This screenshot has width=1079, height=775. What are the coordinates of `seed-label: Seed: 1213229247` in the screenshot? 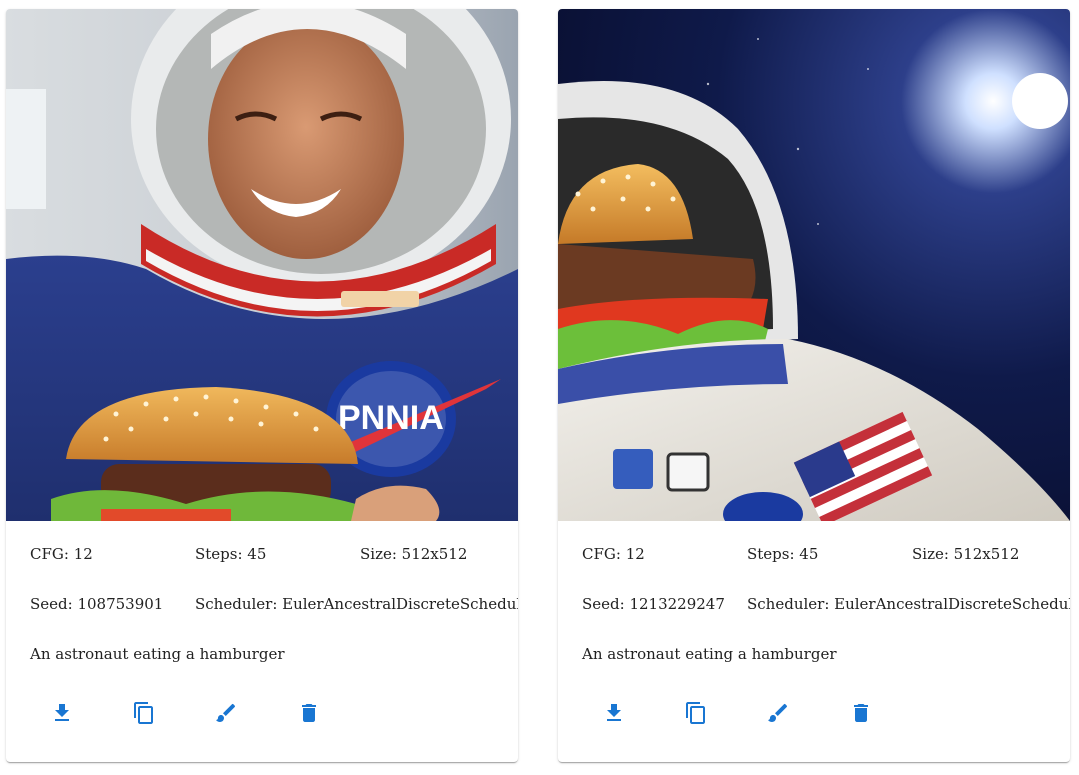 It's located at (653, 604).